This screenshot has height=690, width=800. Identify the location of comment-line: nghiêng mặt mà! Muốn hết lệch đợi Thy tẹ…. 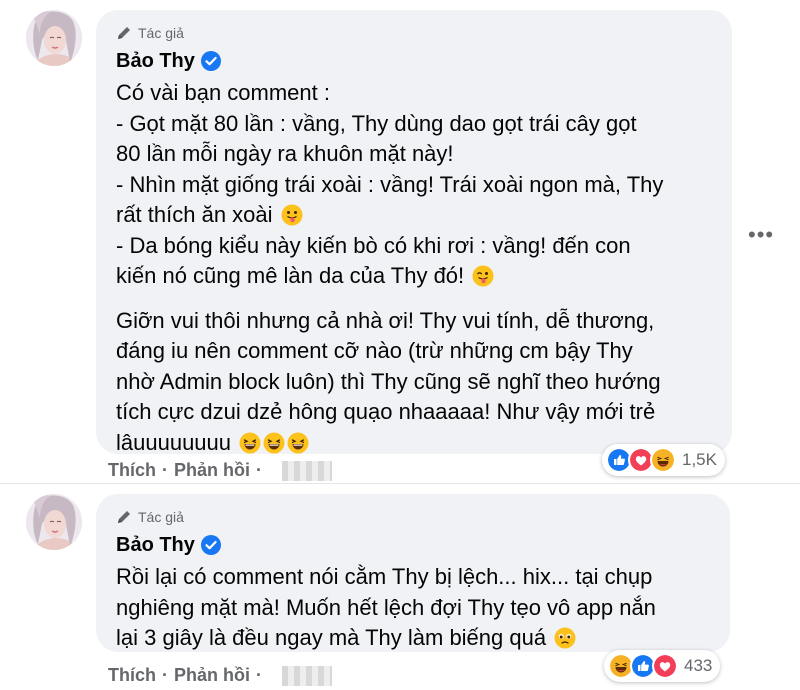
(386, 607).